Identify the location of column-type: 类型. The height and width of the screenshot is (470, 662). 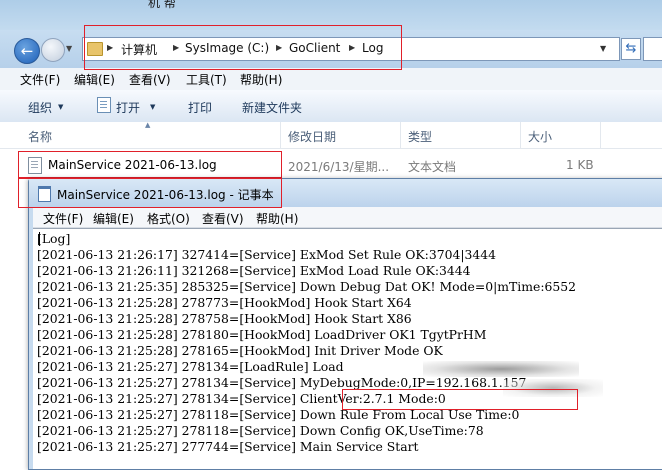
(420, 136).